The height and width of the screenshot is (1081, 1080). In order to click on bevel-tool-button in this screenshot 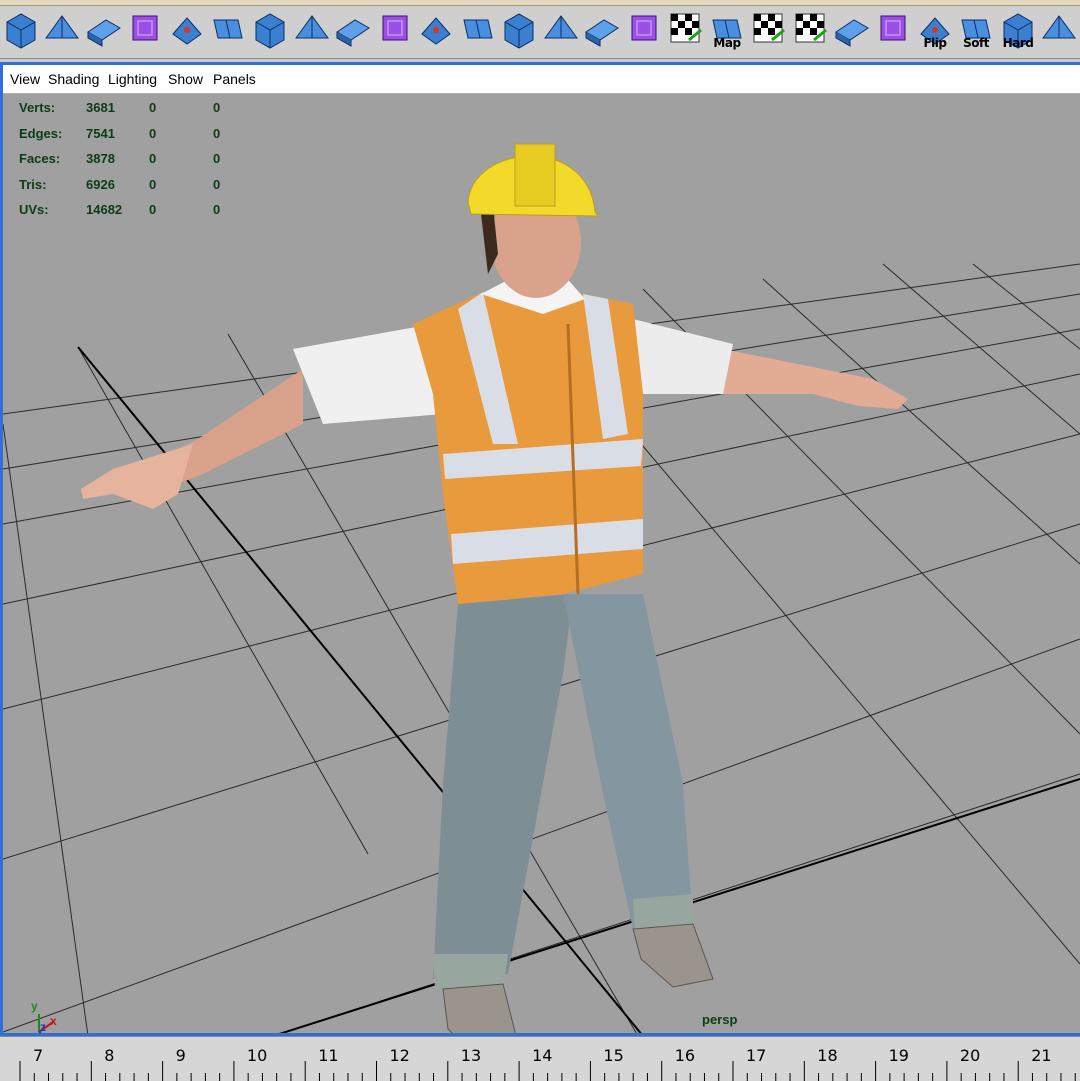, I will do `click(270, 30)`.